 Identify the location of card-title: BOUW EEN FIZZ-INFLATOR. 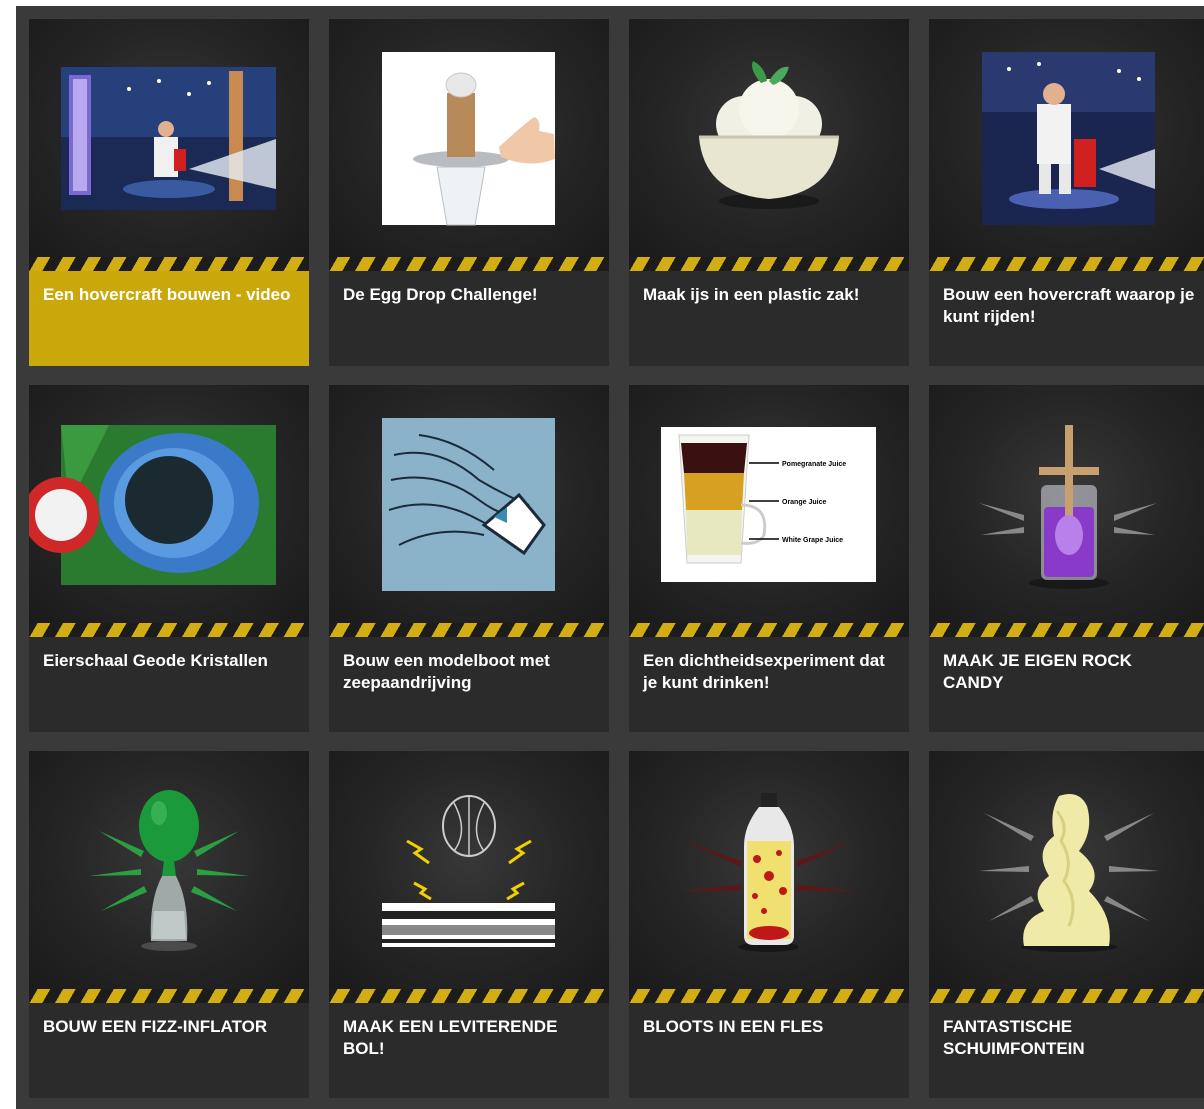
(169, 1027).